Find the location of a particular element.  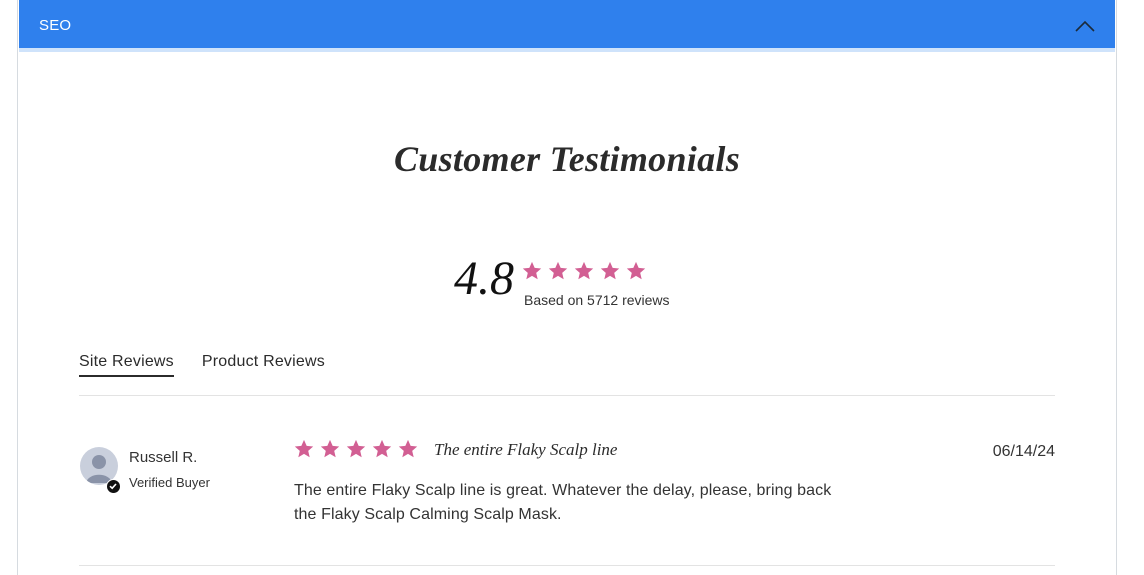

review-rating-stars is located at coordinates (356, 451).